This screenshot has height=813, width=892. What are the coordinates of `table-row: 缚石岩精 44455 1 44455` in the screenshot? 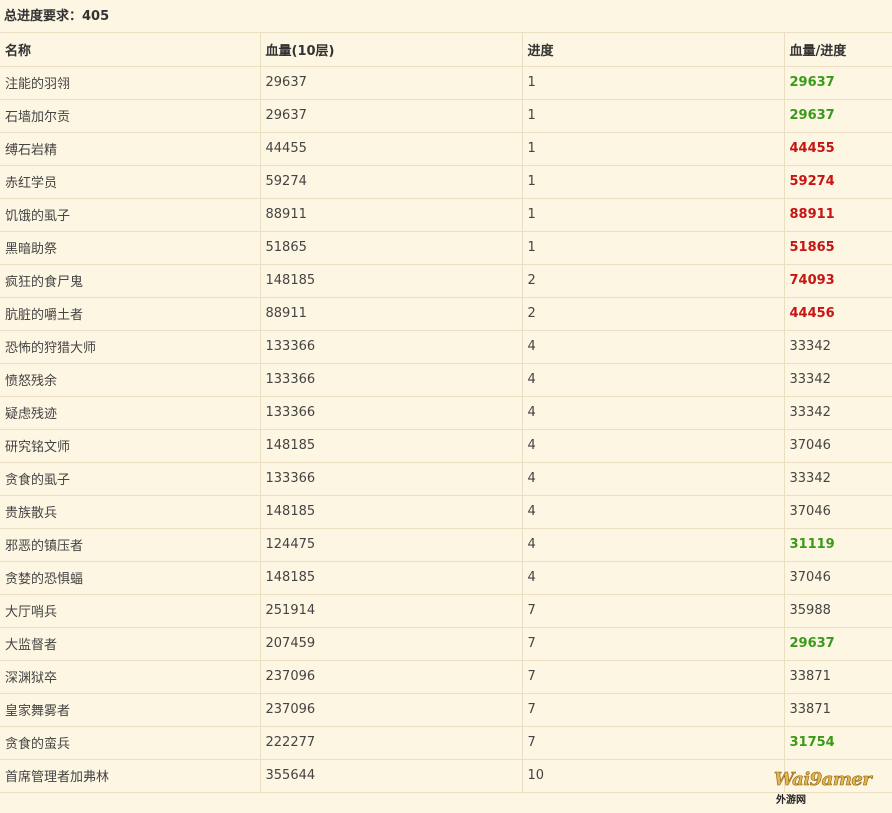 It's located at (446, 149).